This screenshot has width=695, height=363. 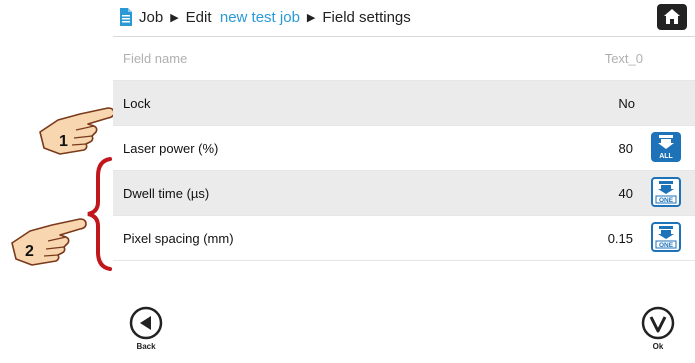 I want to click on callout-2-number: 2, so click(x=29, y=251).